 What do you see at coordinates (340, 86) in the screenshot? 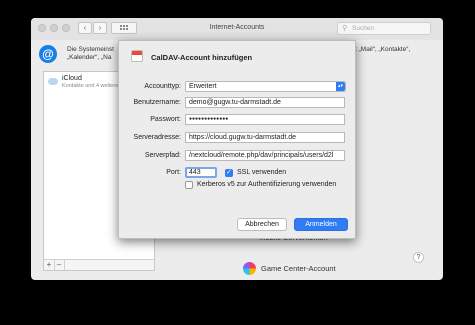
I see `select-arrows-icon: ▴▾` at bounding box center [340, 86].